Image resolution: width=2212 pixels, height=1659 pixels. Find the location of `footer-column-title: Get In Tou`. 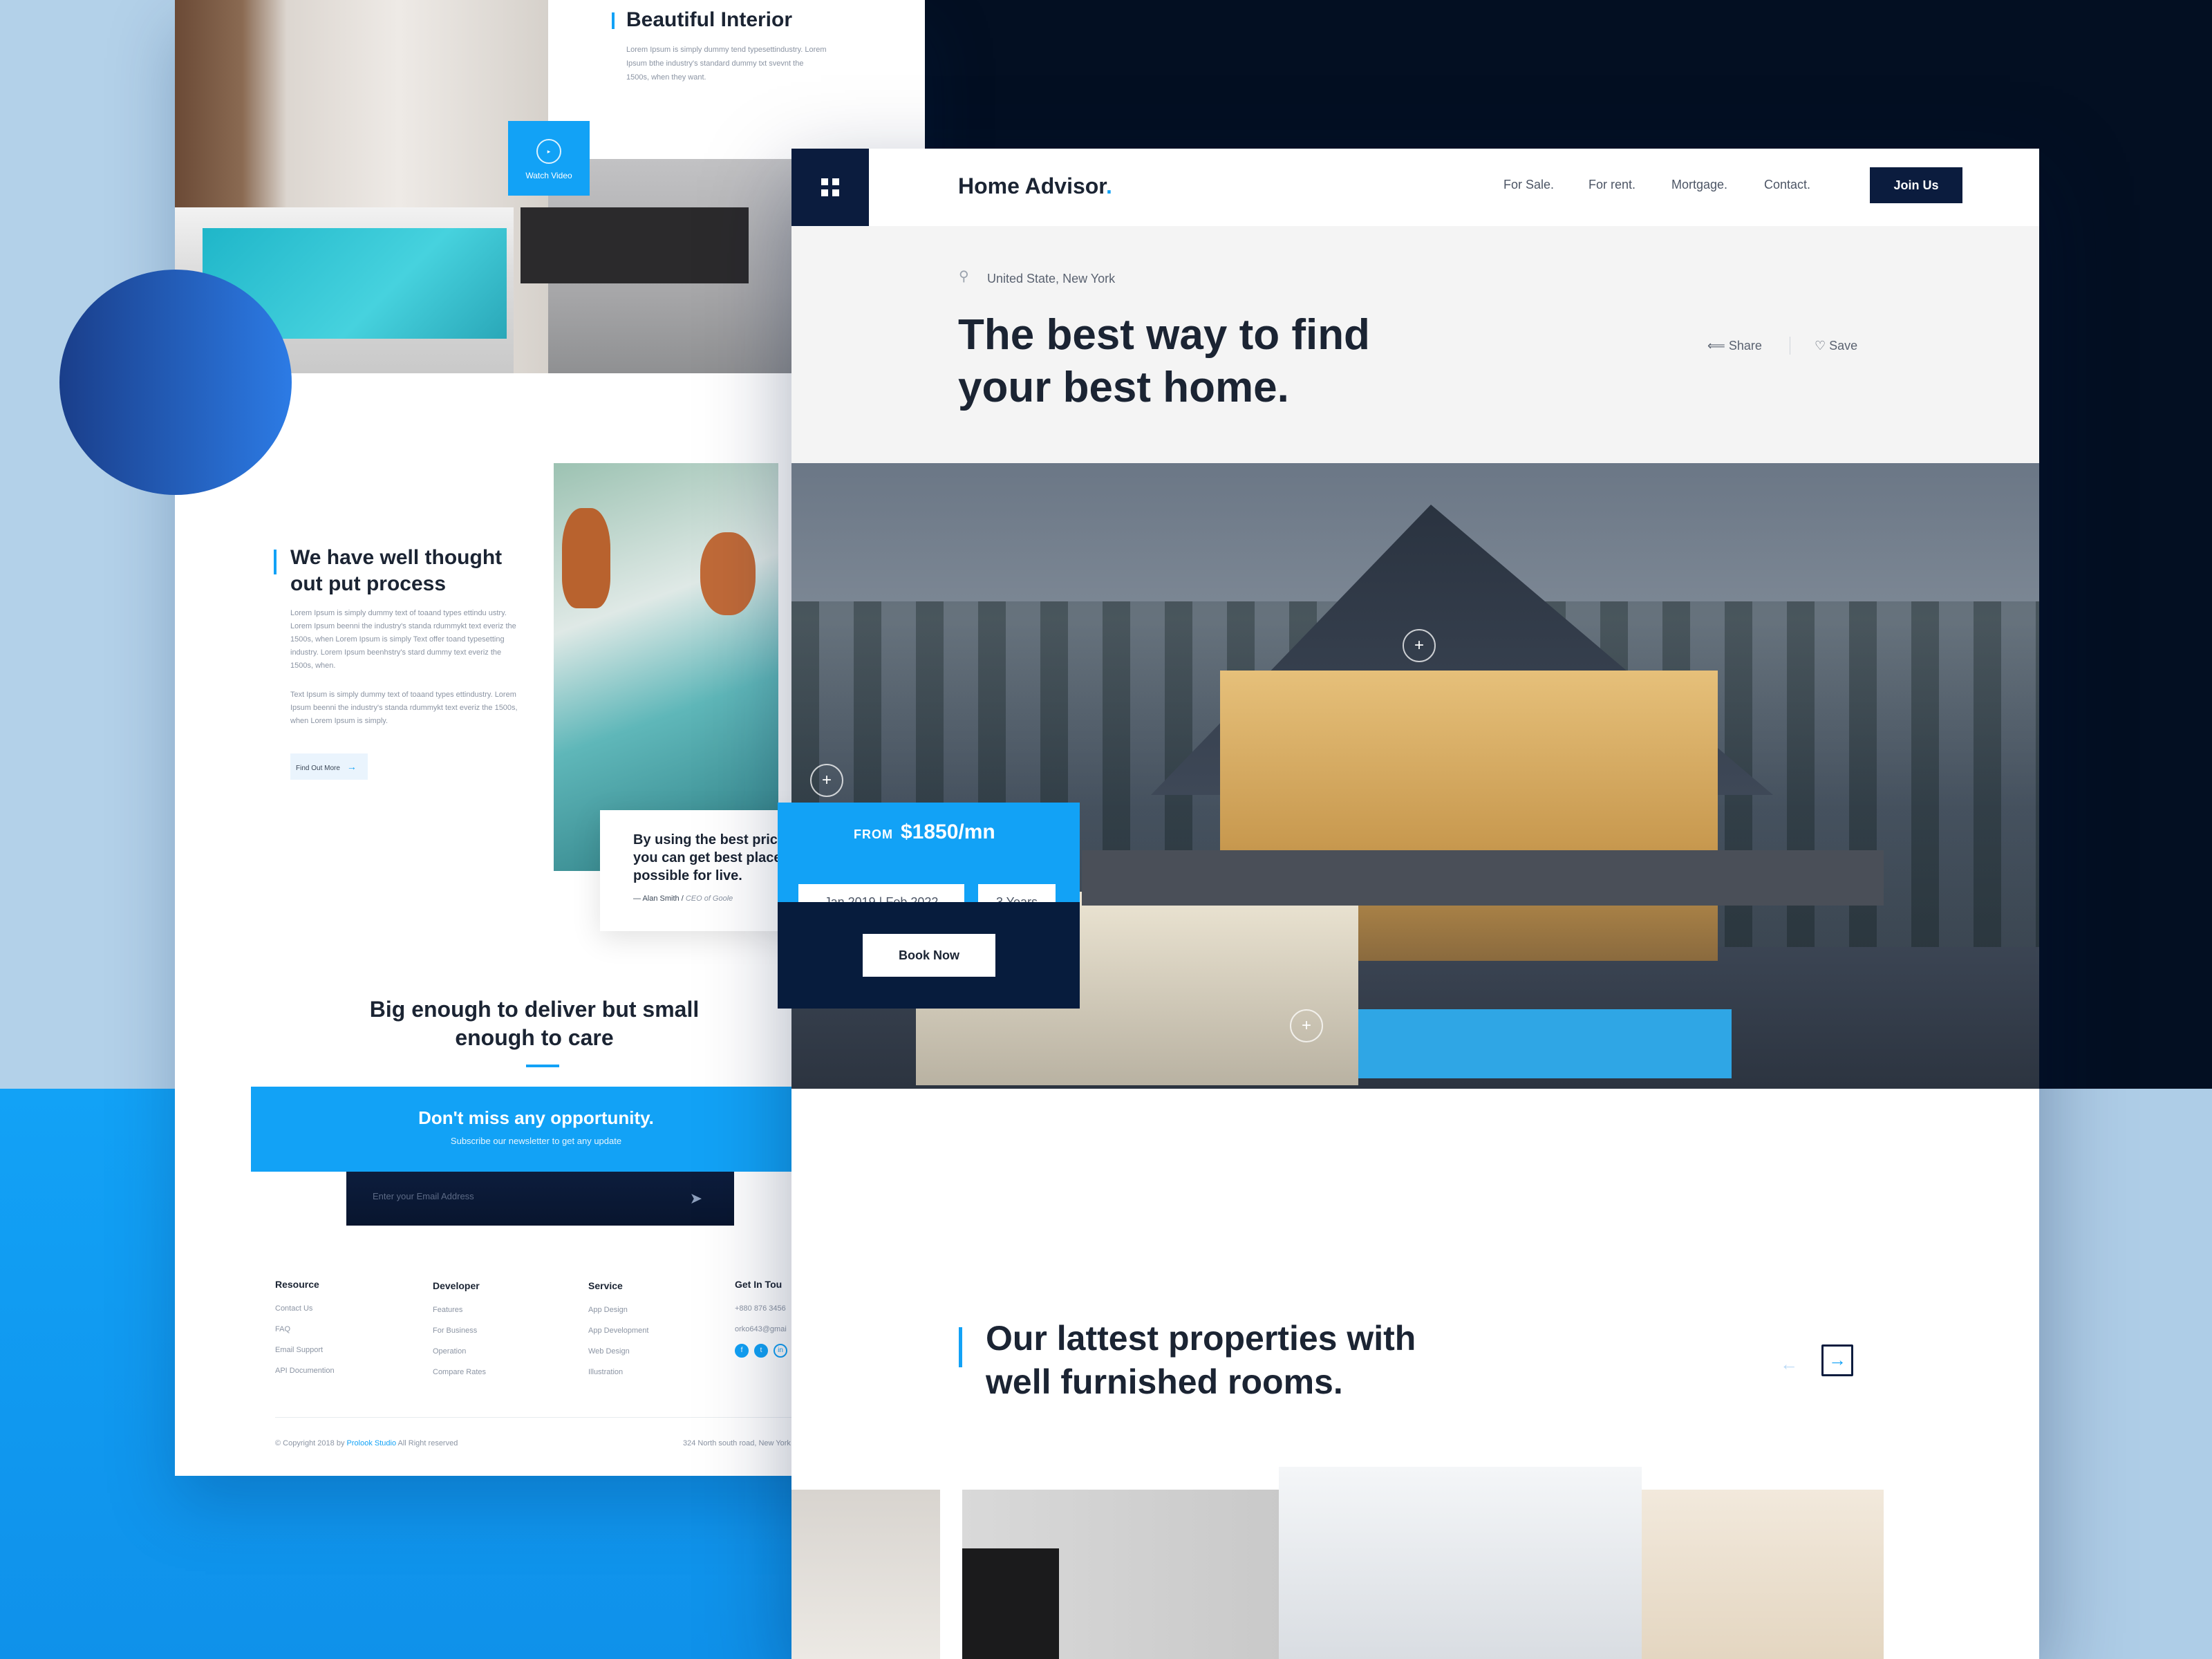

footer-column-title: Get In Tou is located at coordinates (758, 1284).